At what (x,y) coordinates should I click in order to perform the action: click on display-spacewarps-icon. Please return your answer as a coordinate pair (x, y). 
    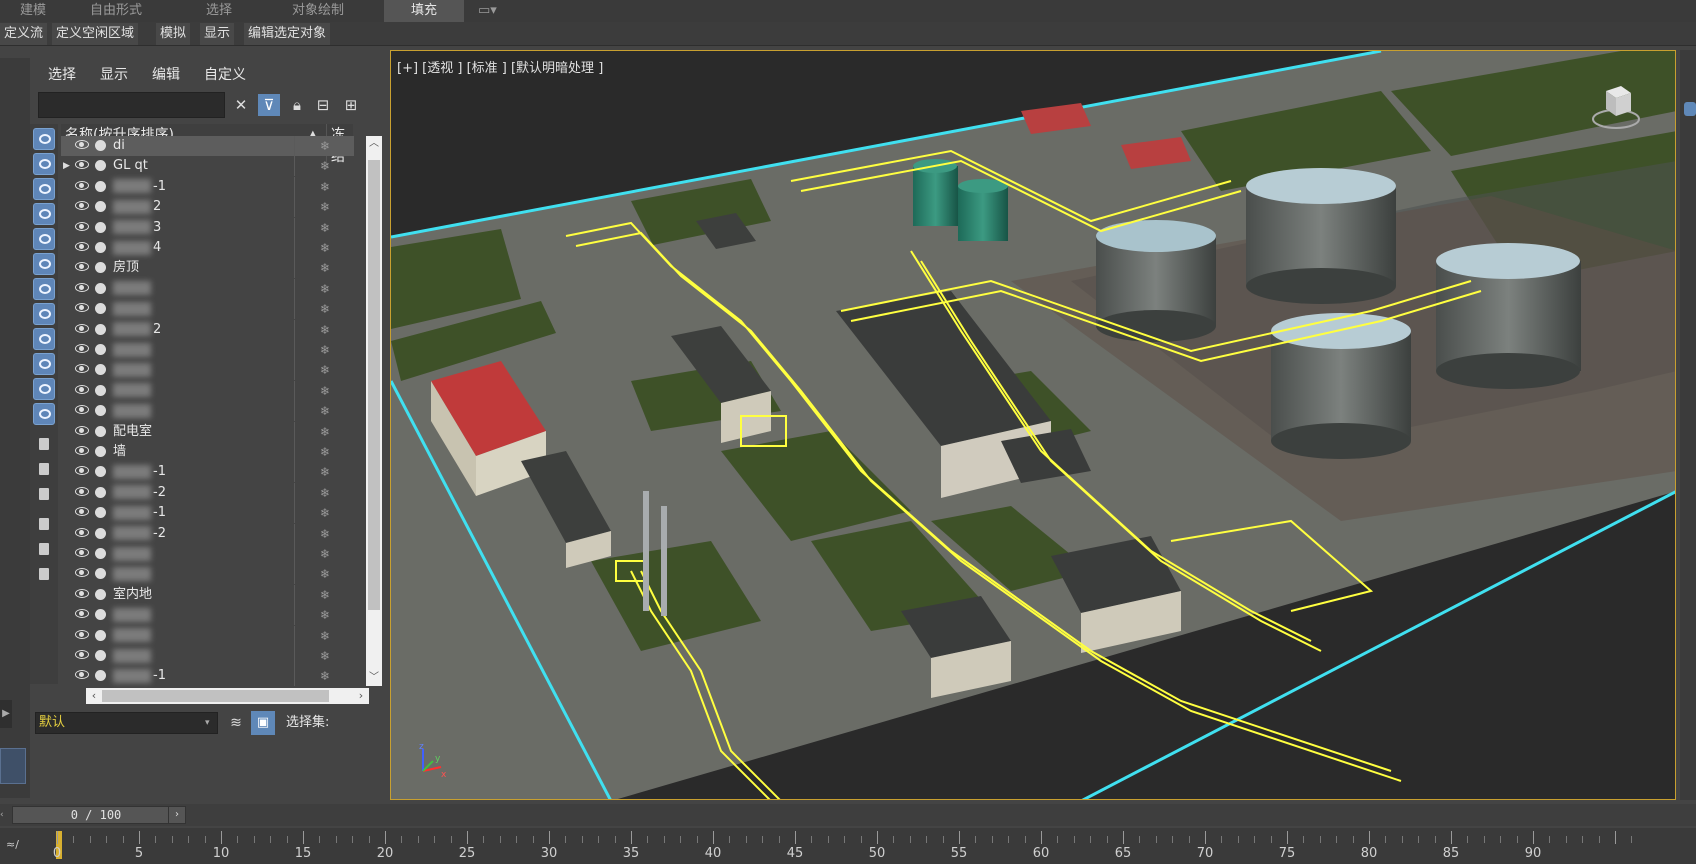
    Looking at the image, I should click on (44, 264).